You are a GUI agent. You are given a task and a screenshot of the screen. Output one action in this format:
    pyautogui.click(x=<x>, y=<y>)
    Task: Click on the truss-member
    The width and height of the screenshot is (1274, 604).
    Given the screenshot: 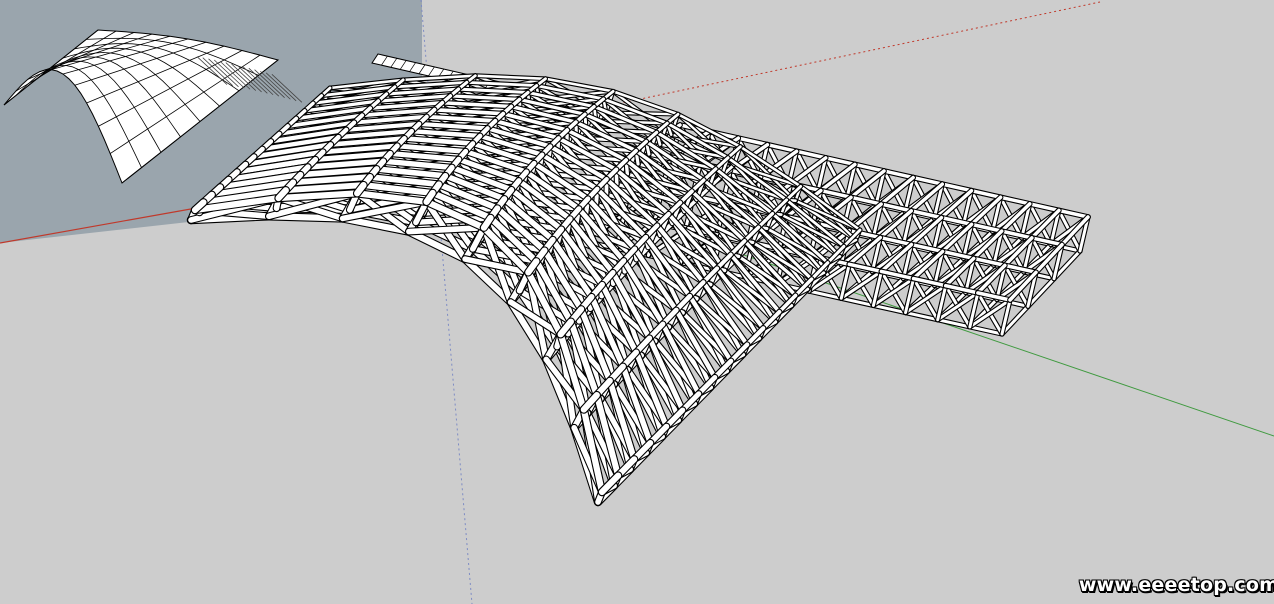 What is the action you would take?
    pyautogui.click(x=446, y=229)
    